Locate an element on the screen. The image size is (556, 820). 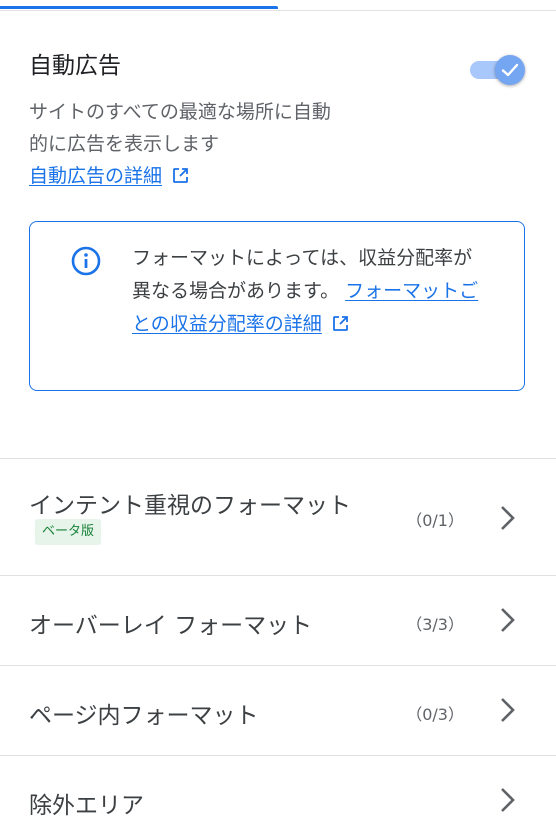
list-item-count: （0/3） is located at coordinates (435, 714).